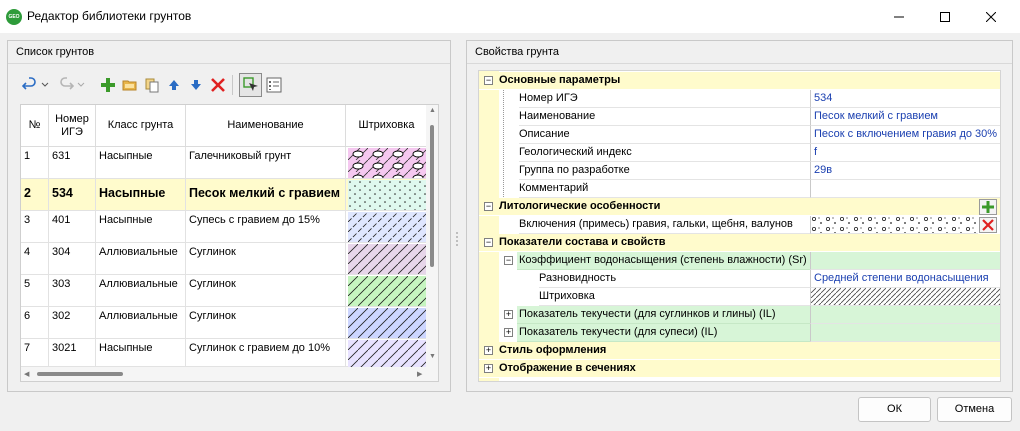 The image size is (1020, 431). I want to click on scroll-up-icon: ▲, so click(432, 110).